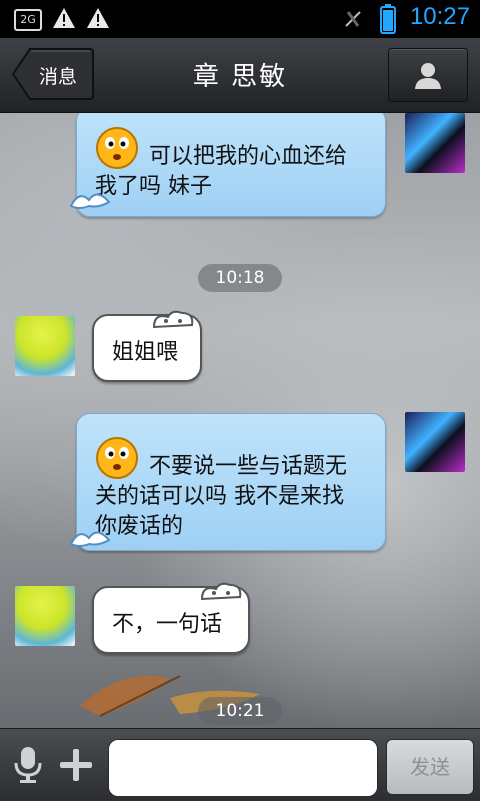 This screenshot has width=480, height=801. I want to click on message-text: 姐姐喂, so click(145, 352).